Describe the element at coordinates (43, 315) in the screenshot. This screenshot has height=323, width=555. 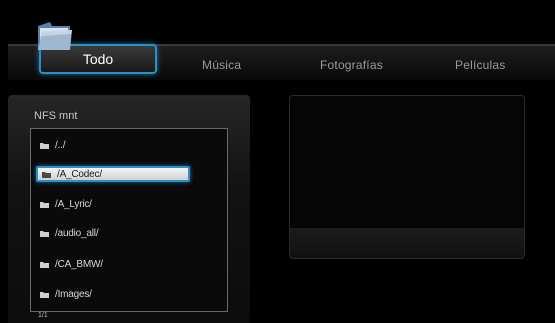
I see `page-indicator: 1/1` at that location.